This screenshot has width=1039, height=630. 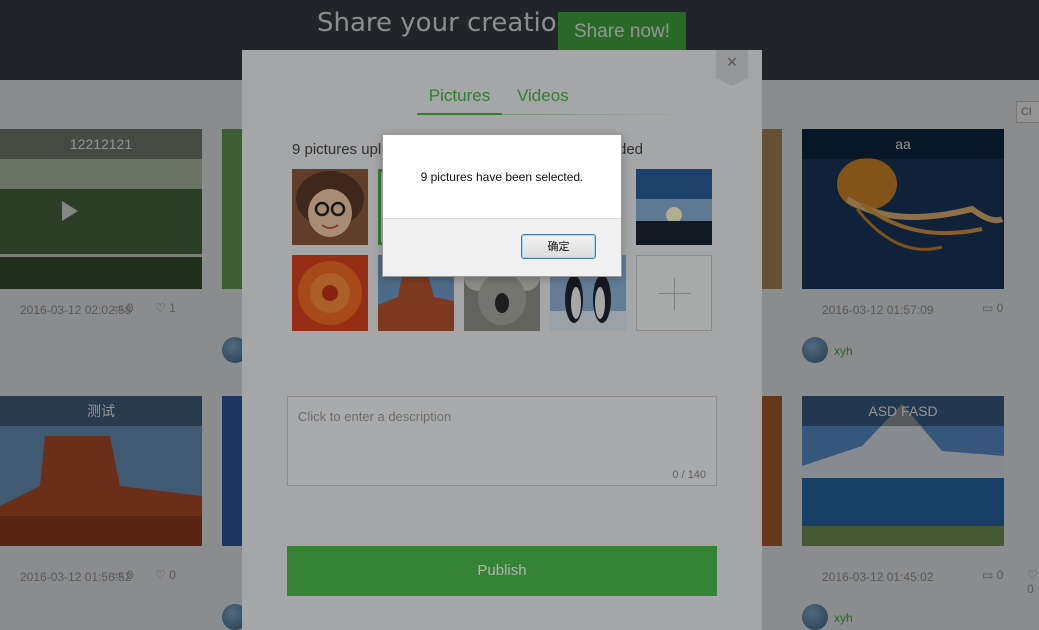 I want to click on ok-button: 确定, so click(x=558, y=246).